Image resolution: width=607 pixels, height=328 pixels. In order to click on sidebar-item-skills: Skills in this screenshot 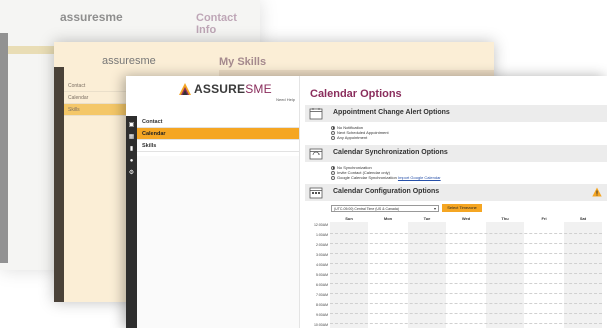, I will do `click(218, 146)`.